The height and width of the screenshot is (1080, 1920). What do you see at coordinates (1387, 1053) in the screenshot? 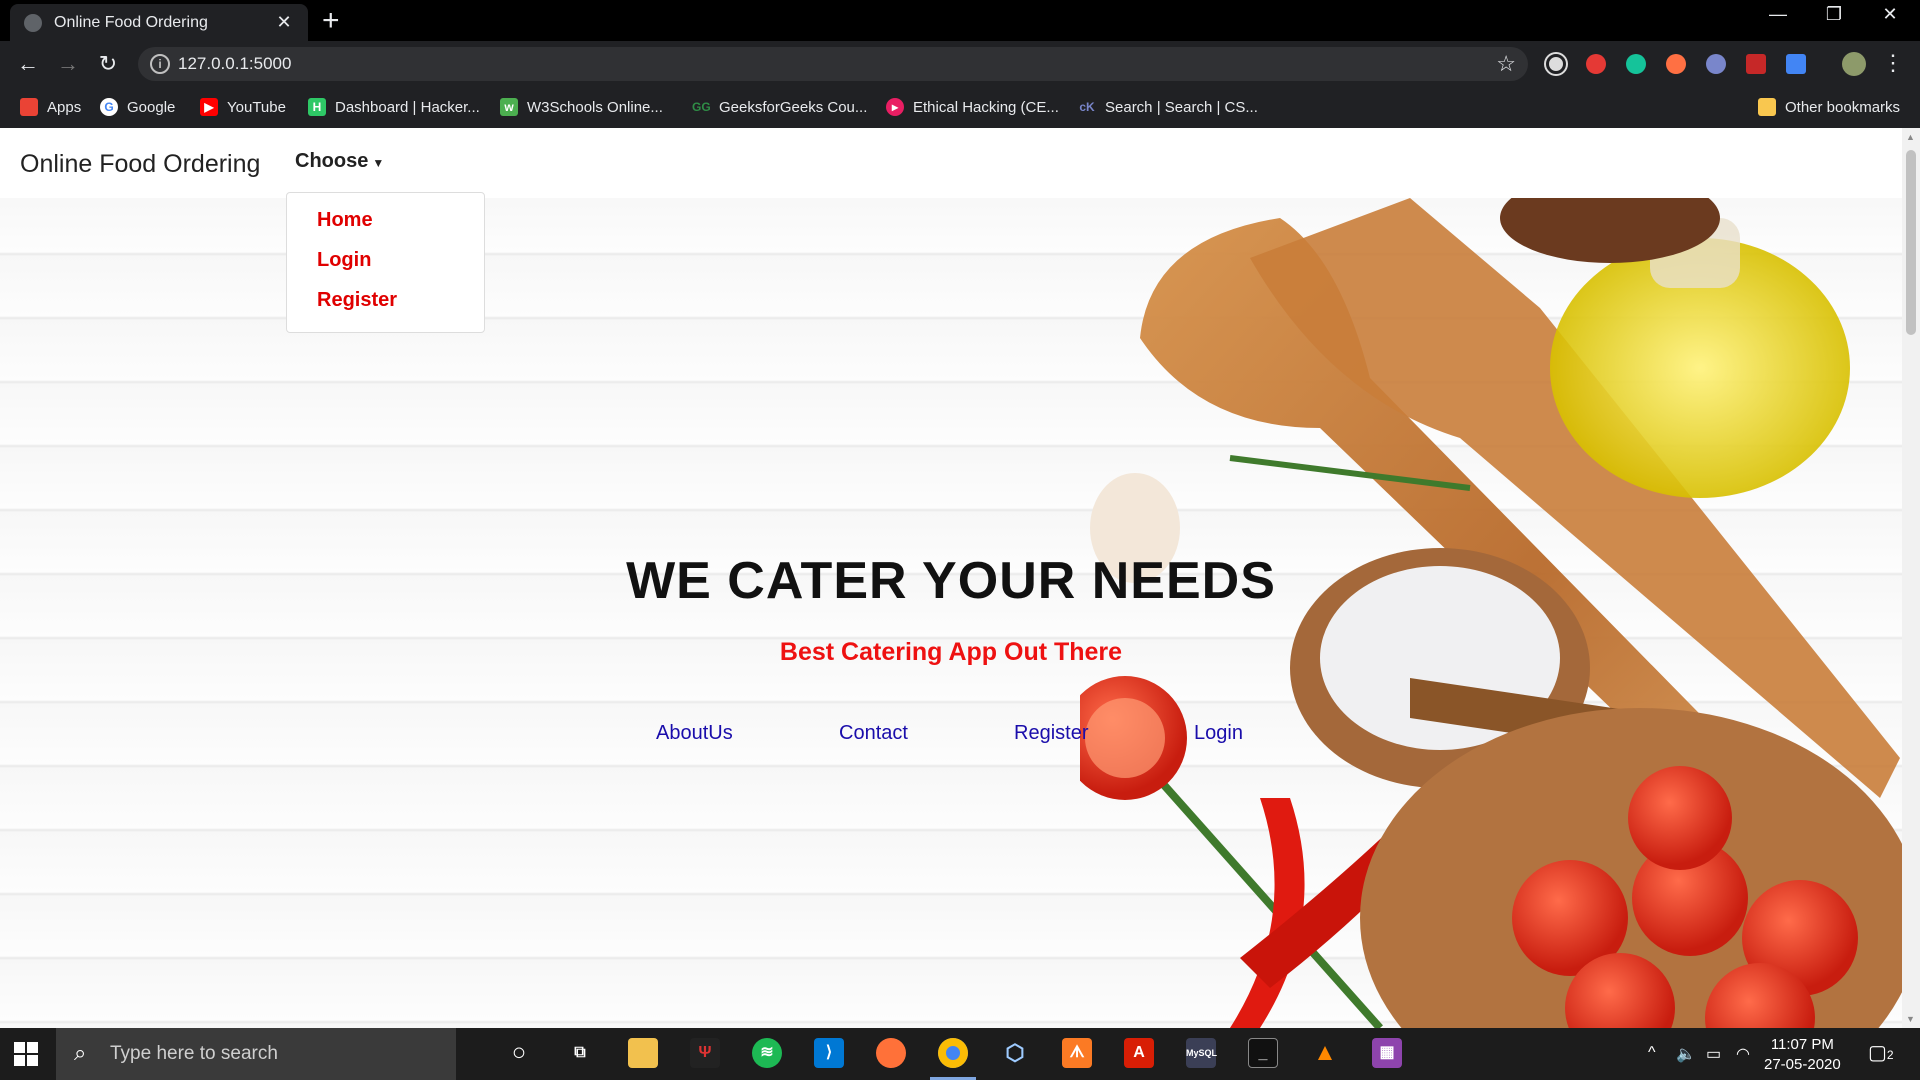
I see `winrar-icon: ▦` at bounding box center [1387, 1053].